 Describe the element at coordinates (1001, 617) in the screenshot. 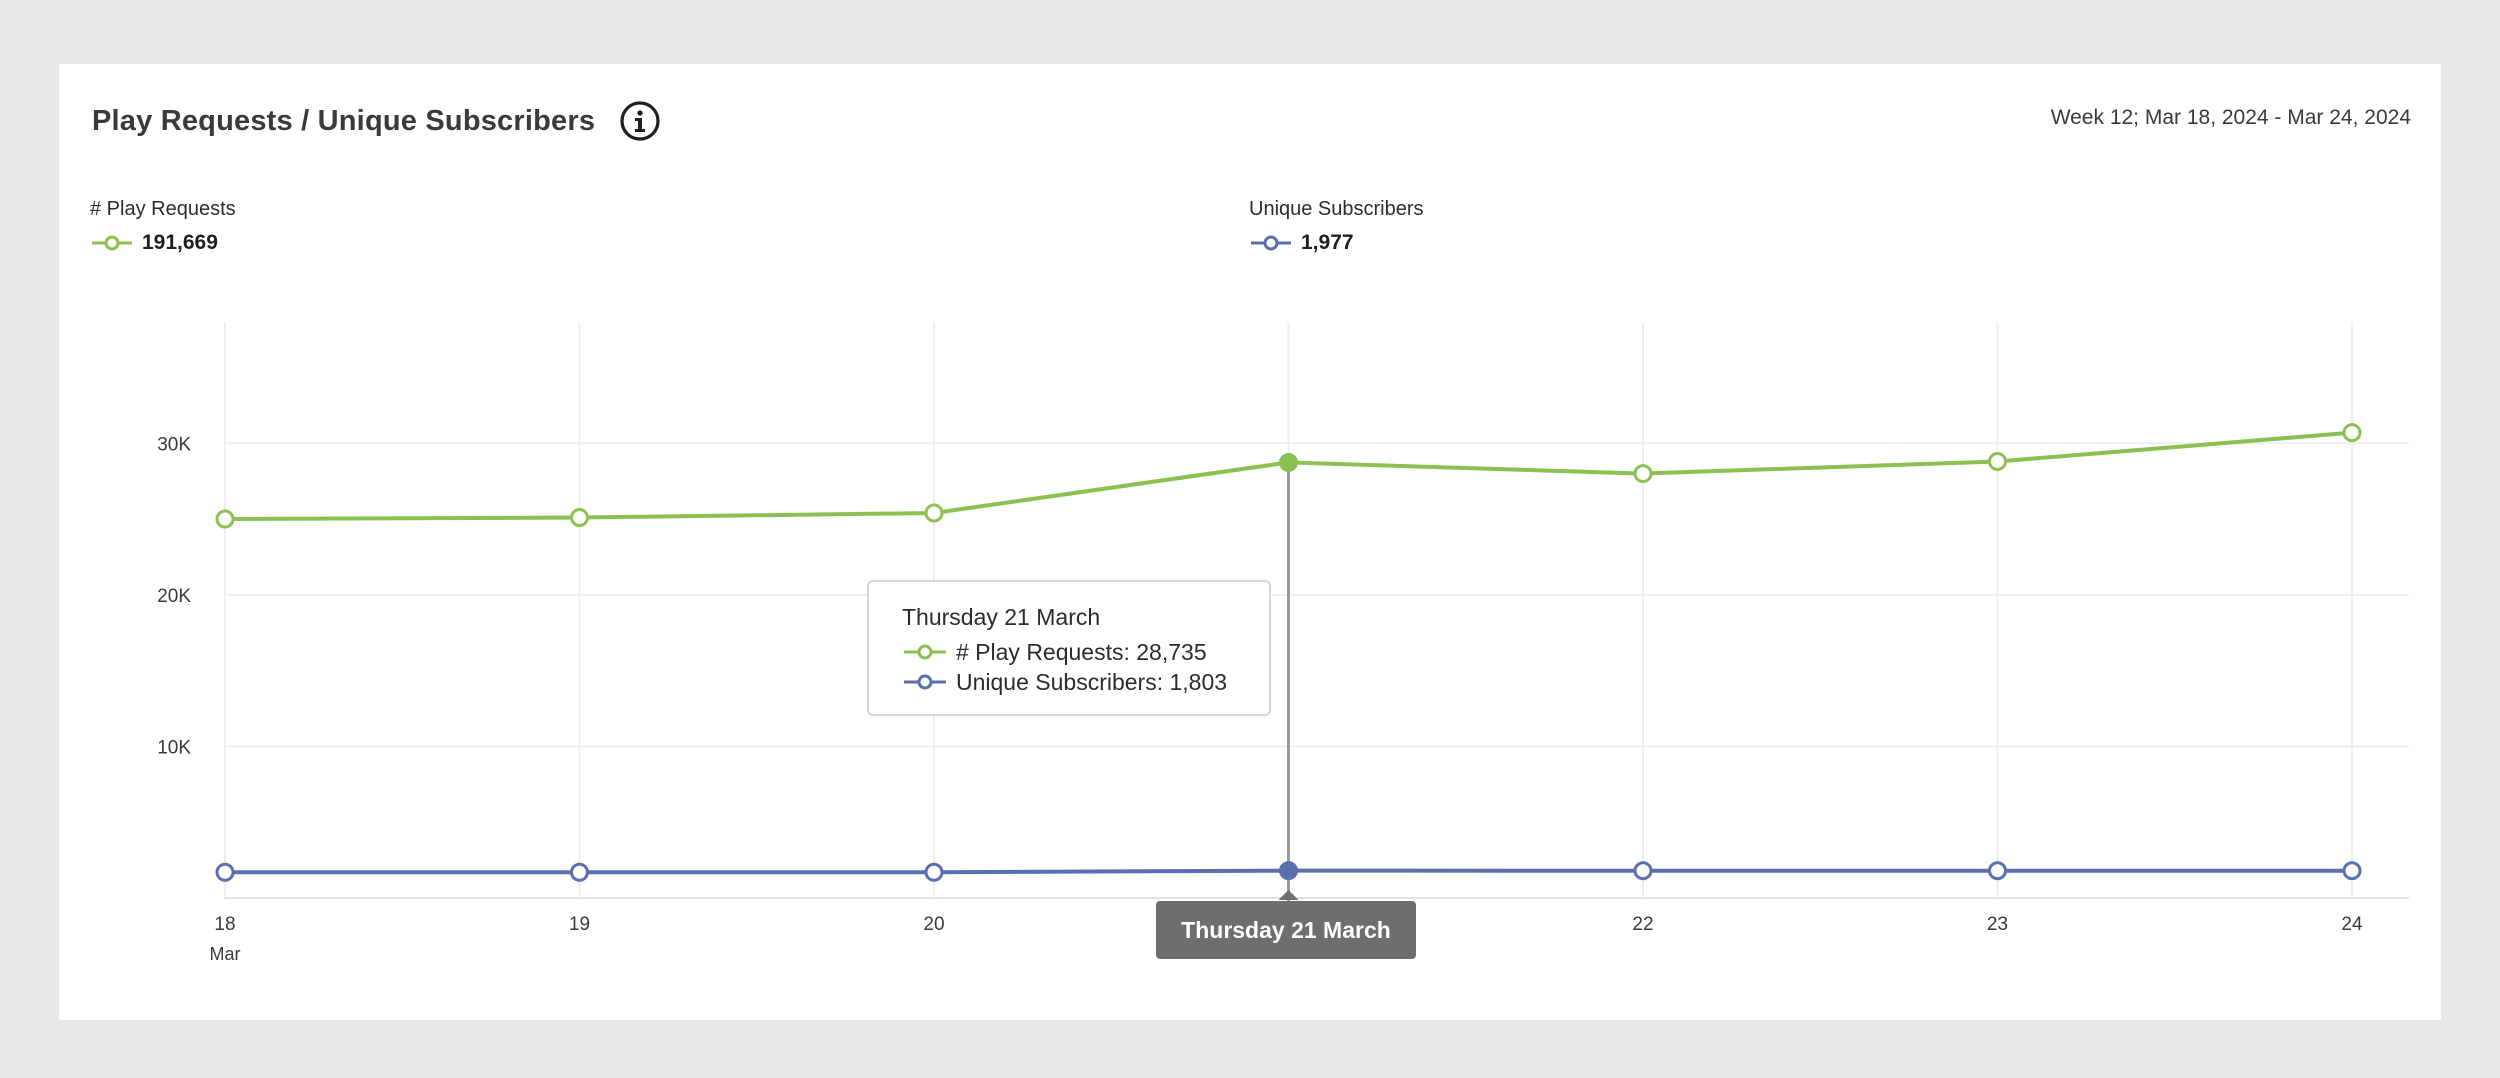

I see `tooltip-title: Thursday 21 March` at that location.